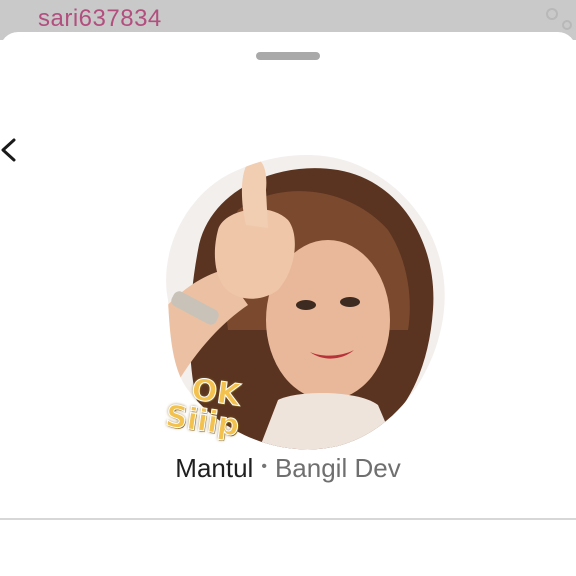  I want to click on chevron-left-icon, so click(14, 150).